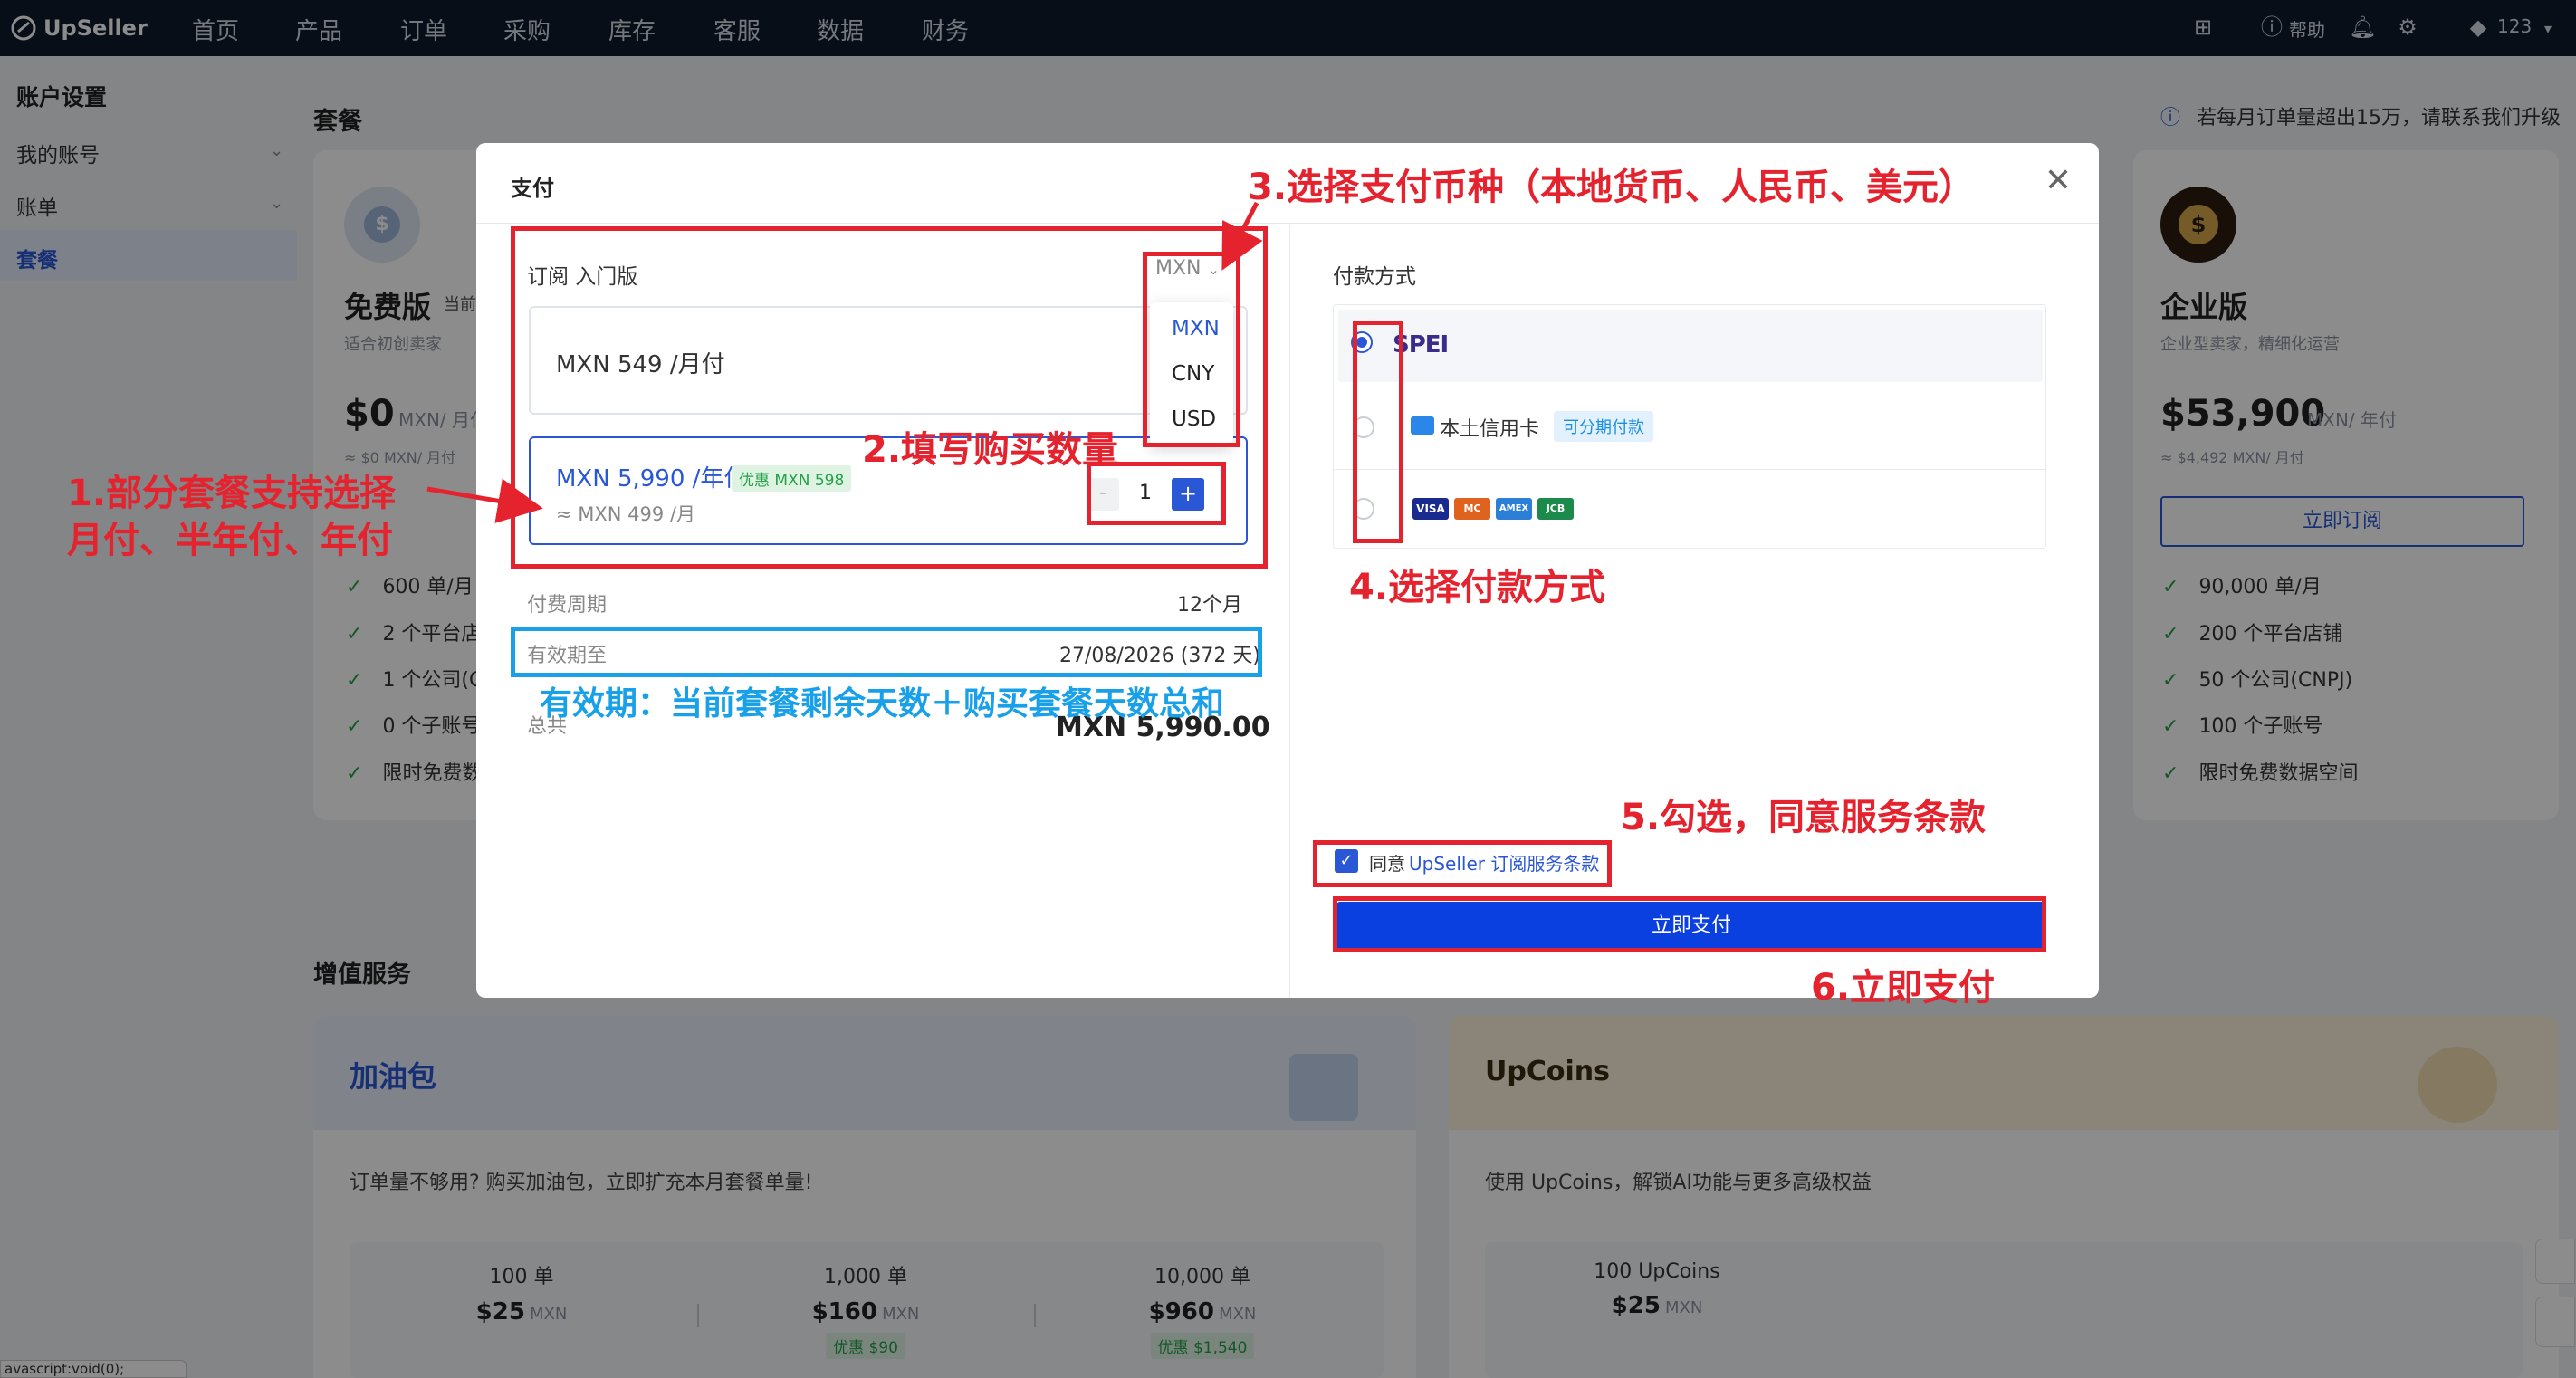 This screenshot has height=1378, width=2576. Describe the element at coordinates (1477, 587) in the screenshot. I see `annotation-4: 4.选择付款方式` at that location.